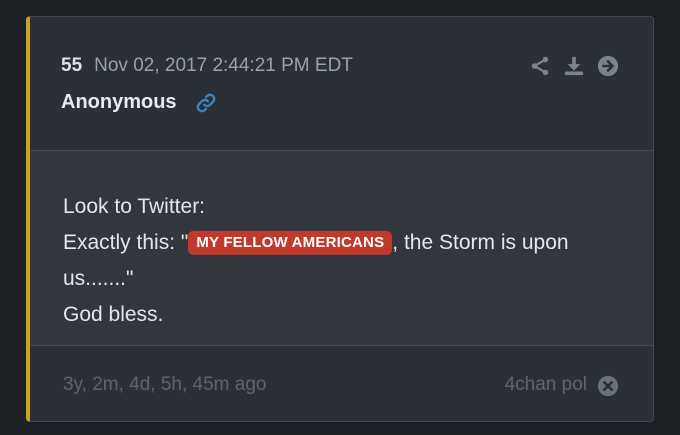  I want to click on post-age: 3y, 2m, 4d, 5h, 45m ago, so click(165, 384).